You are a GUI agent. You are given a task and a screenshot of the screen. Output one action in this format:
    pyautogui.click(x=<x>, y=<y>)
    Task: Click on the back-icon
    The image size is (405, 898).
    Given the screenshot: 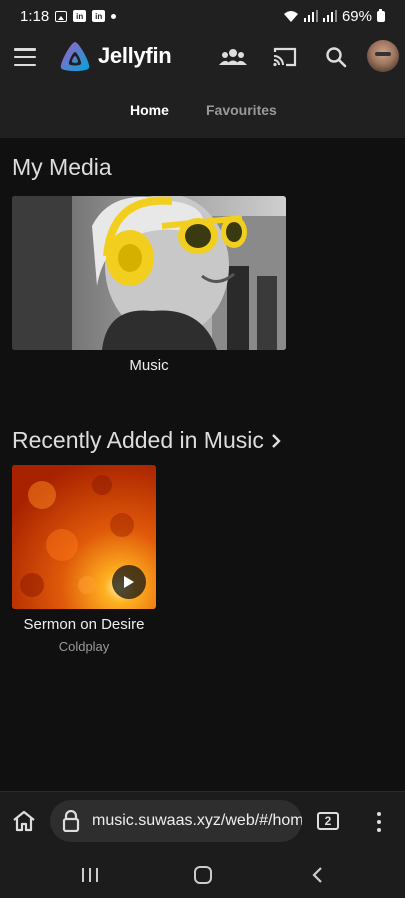 What is the action you would take?
    pyautogui.click(x=317, y=875)
    